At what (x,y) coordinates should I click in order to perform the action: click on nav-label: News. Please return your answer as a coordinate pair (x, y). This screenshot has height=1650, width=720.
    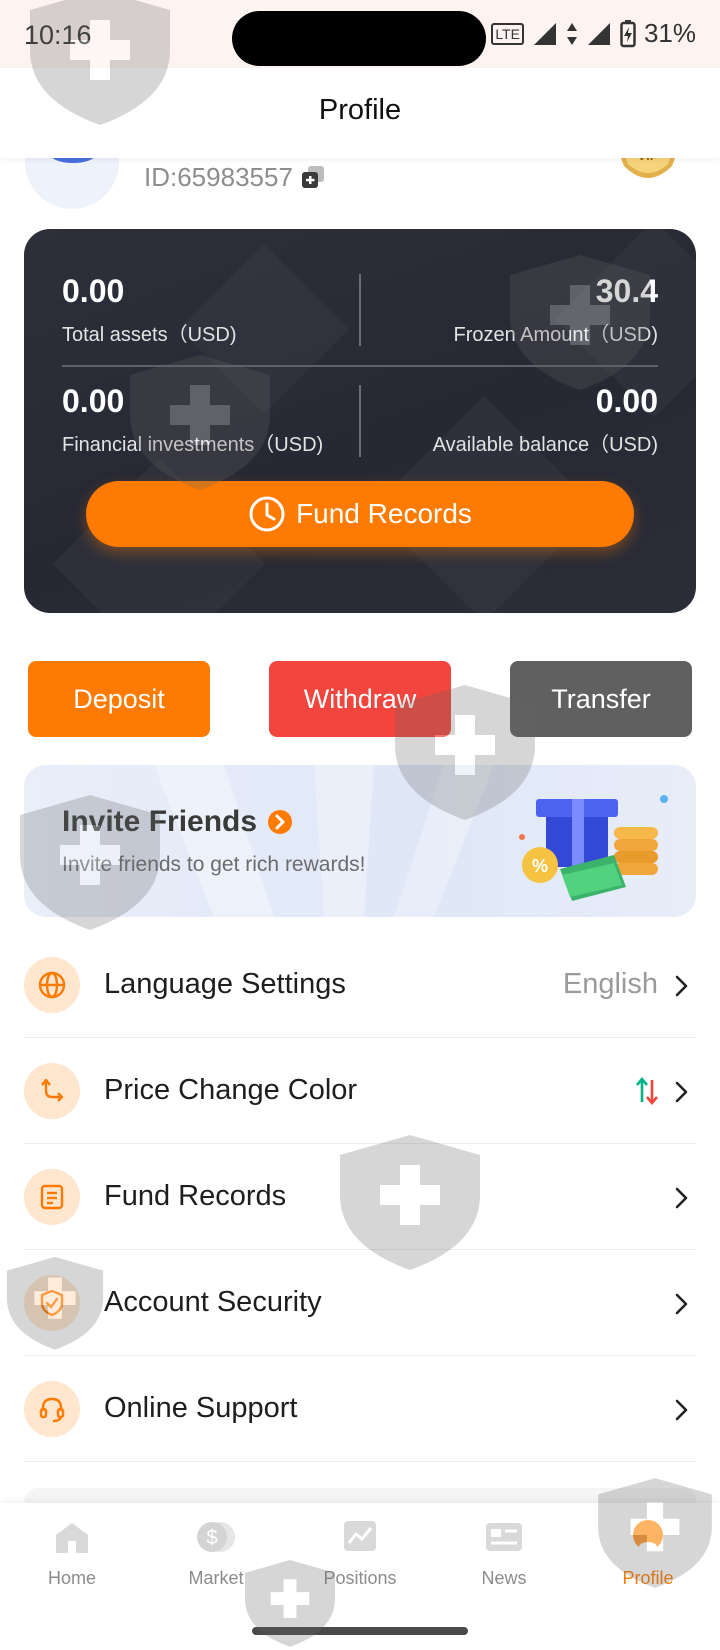
    Looking at the image, I should click on (504, 1578).